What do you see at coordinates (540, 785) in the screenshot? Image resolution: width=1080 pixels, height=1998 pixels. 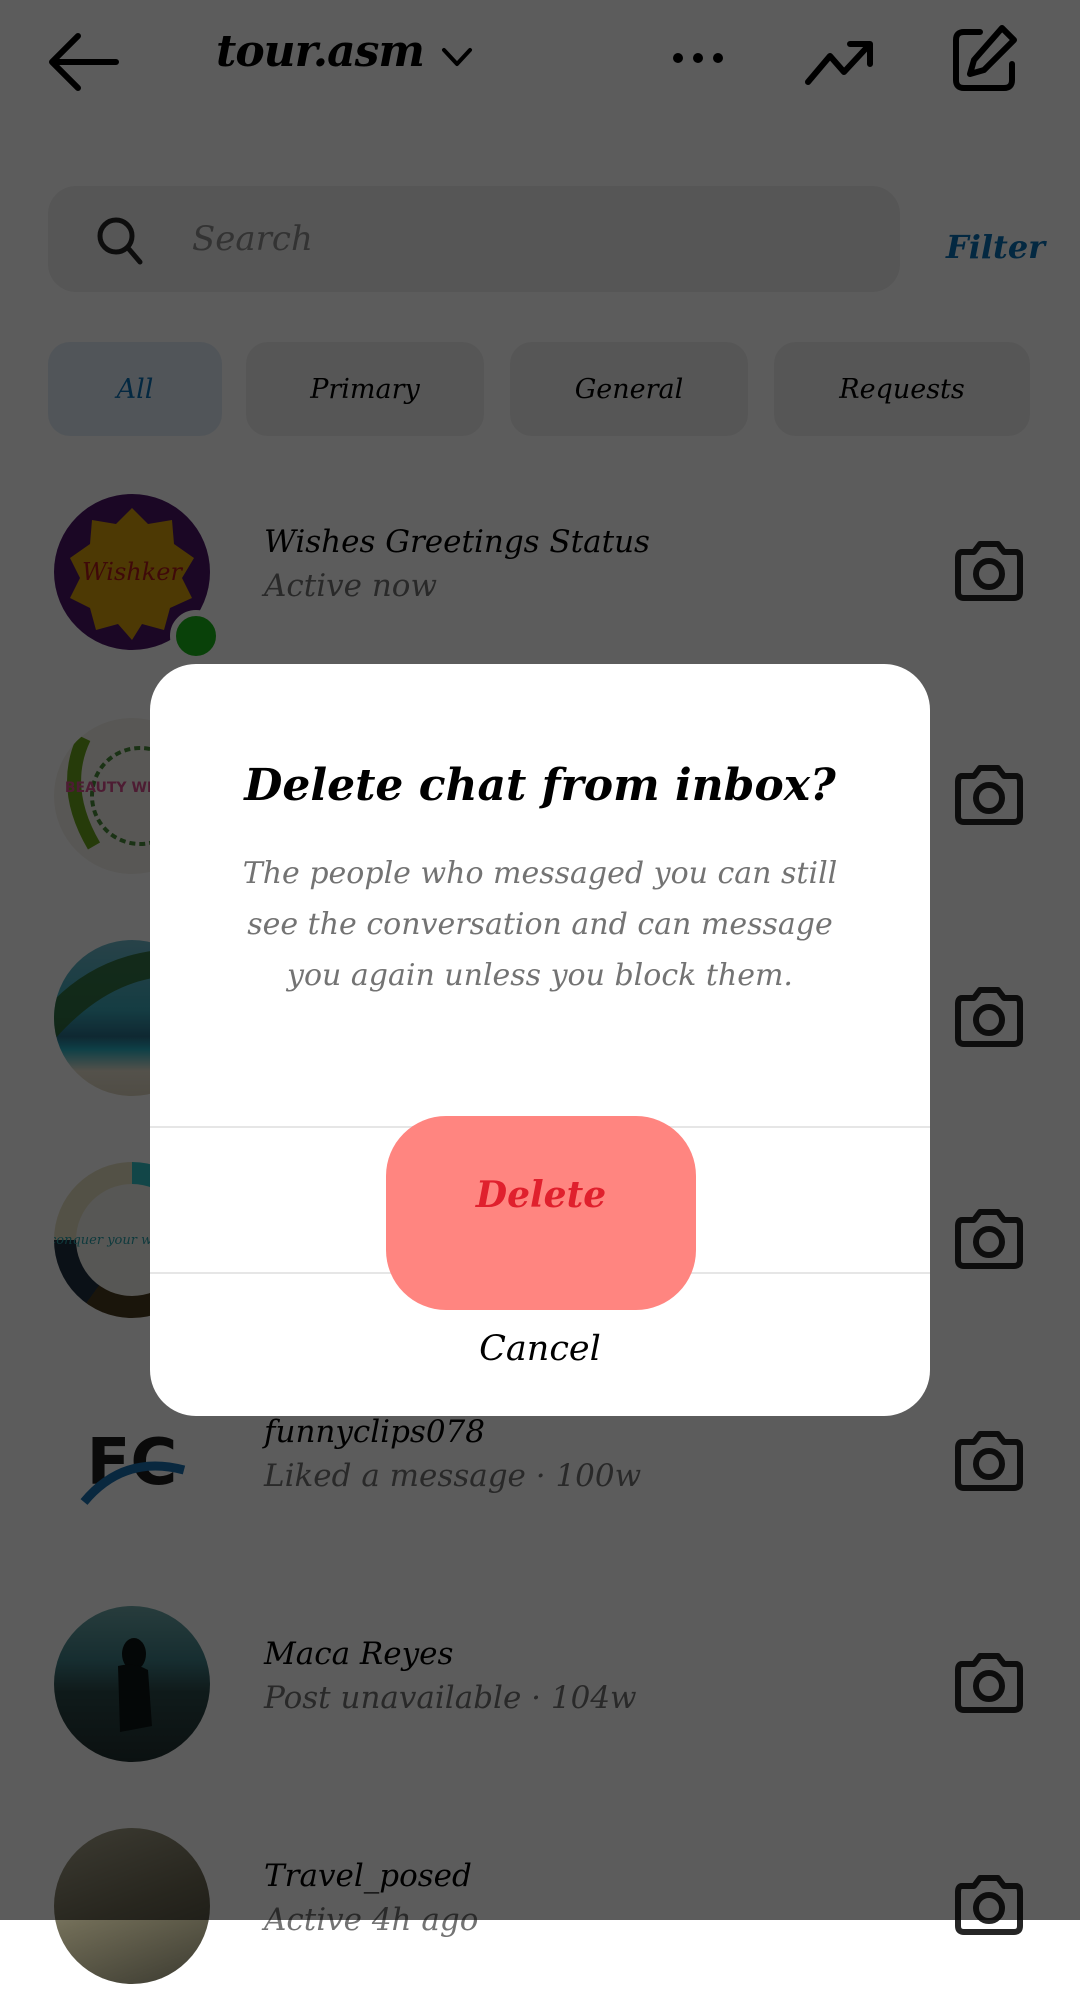 I see `dialog-title: Delete chat from inbox?` at bounding box center [540, 785].